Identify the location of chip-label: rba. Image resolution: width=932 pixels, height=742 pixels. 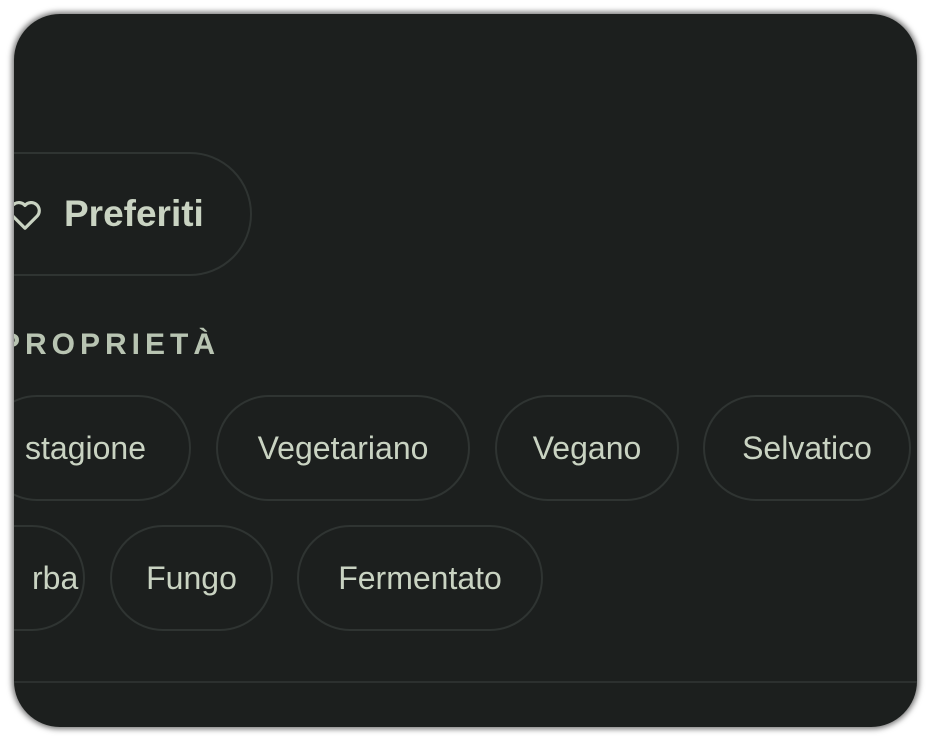
(55, 577).